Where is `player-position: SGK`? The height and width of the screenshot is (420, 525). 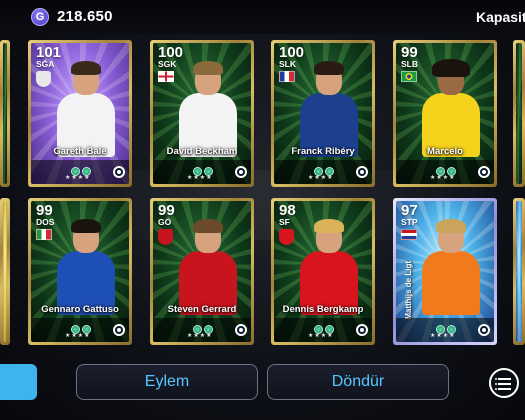
player-position: SGK is located at coordinates (167, 64).